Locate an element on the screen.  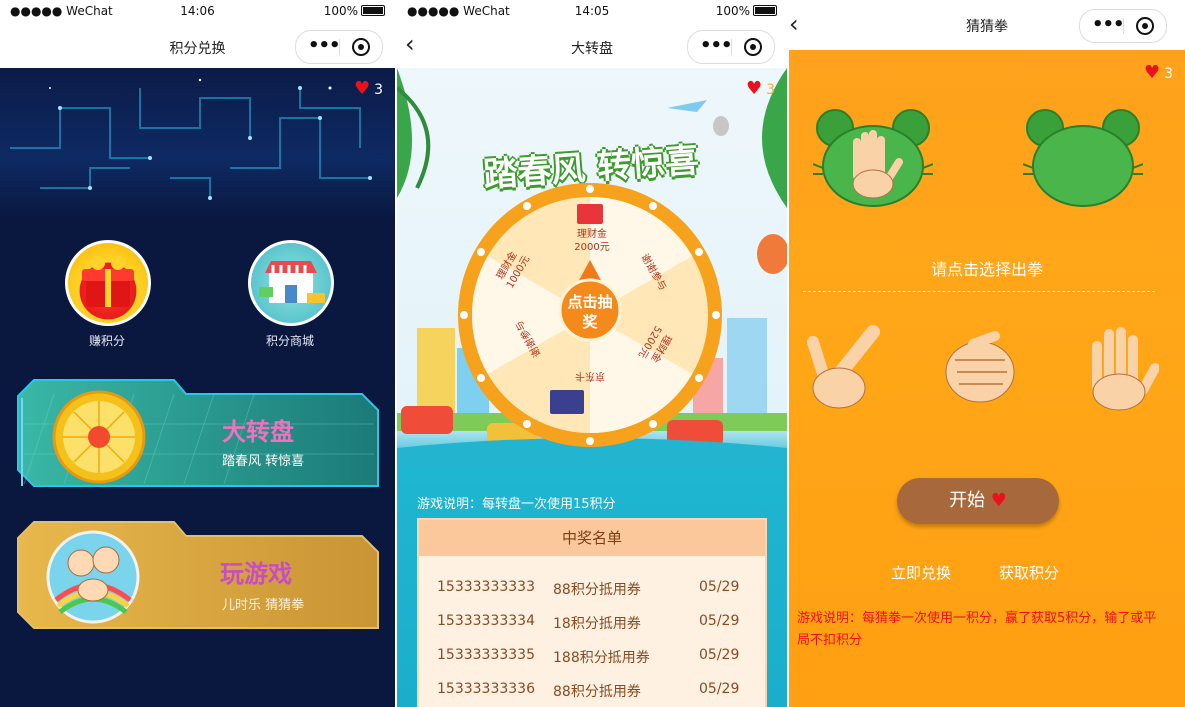
status-bar: ●●●●● WeChat 14:06 100% is located at coordinates (197, 12).